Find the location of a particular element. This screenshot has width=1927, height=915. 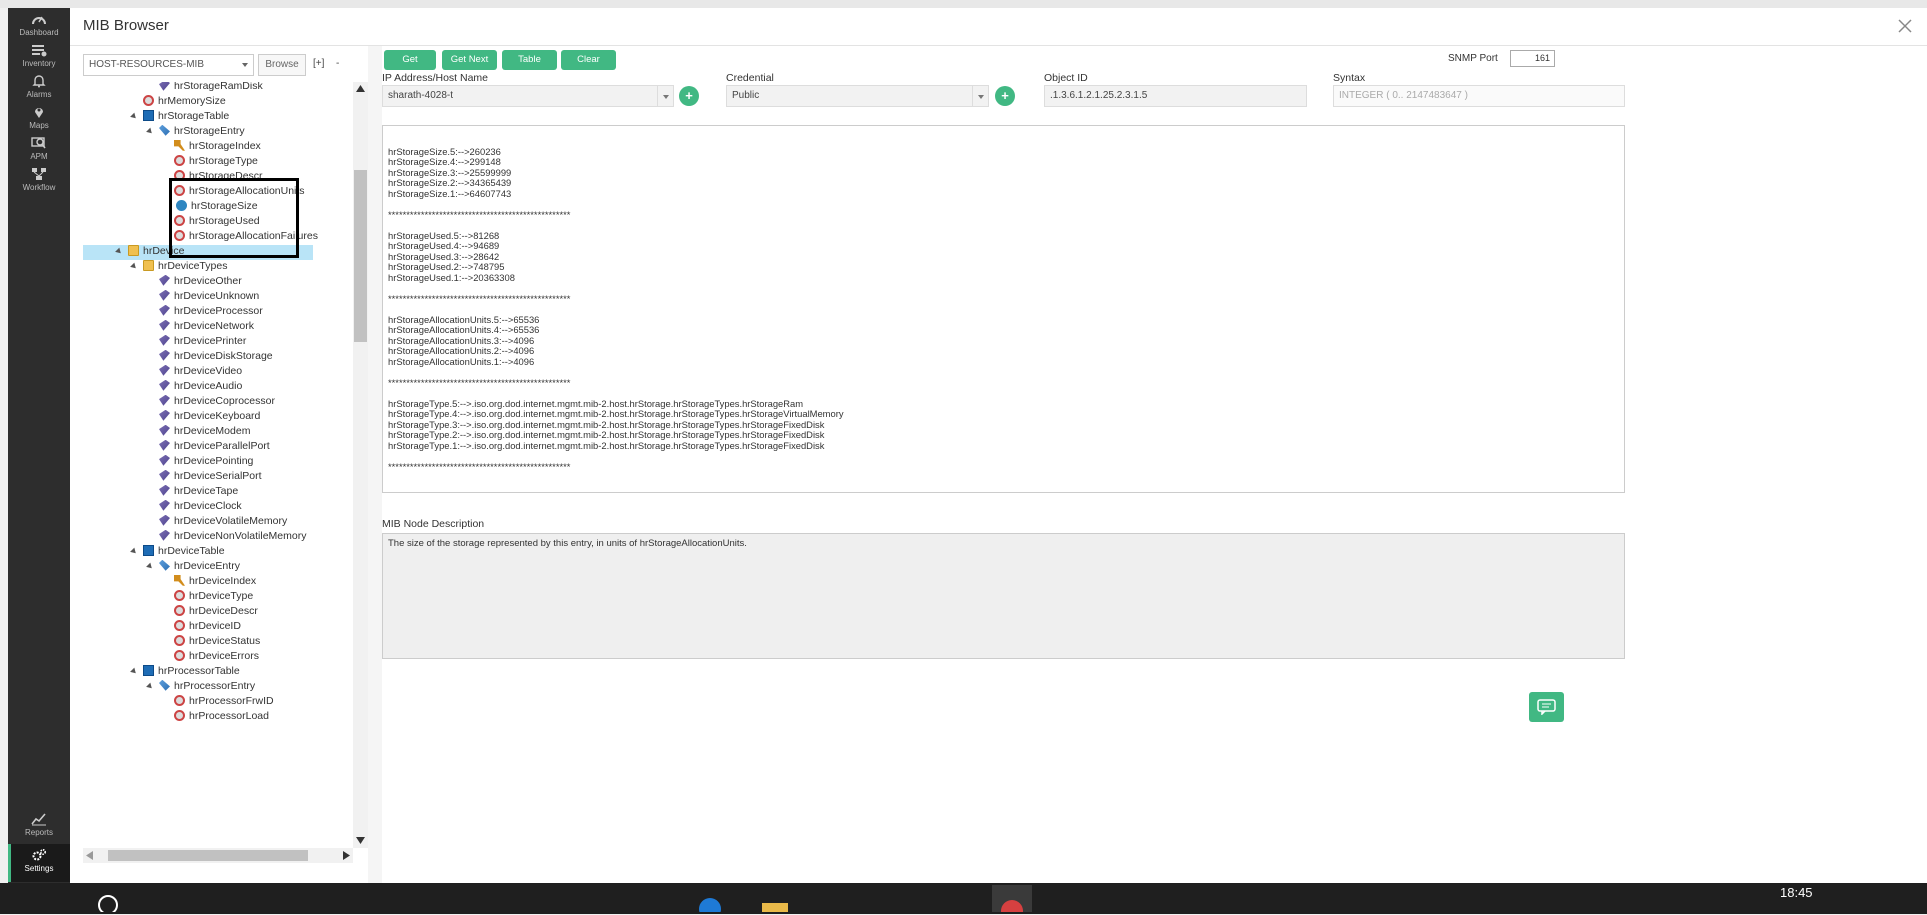

ip-host-input: sharath-4028-t is located at coordinates (528, 96).